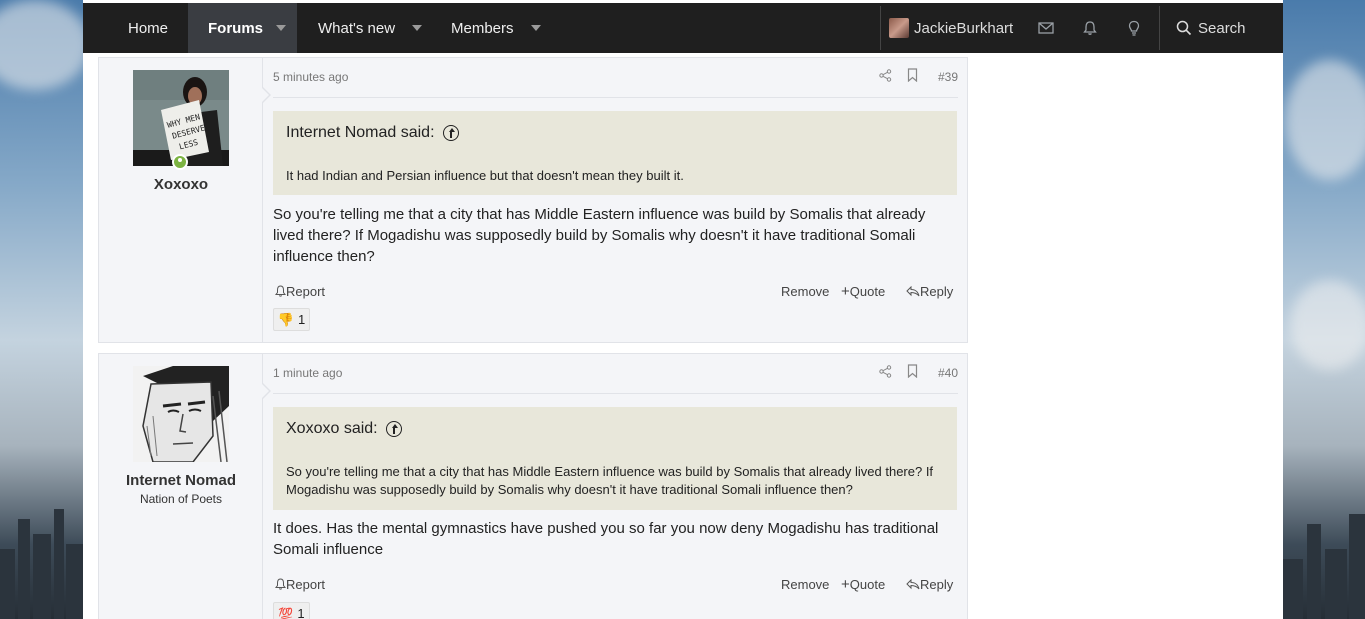 This screenshot has height=619, width=1365. I want to click on post-author-panel: Internet Nomad Nation of Poets, so click(185, 486).